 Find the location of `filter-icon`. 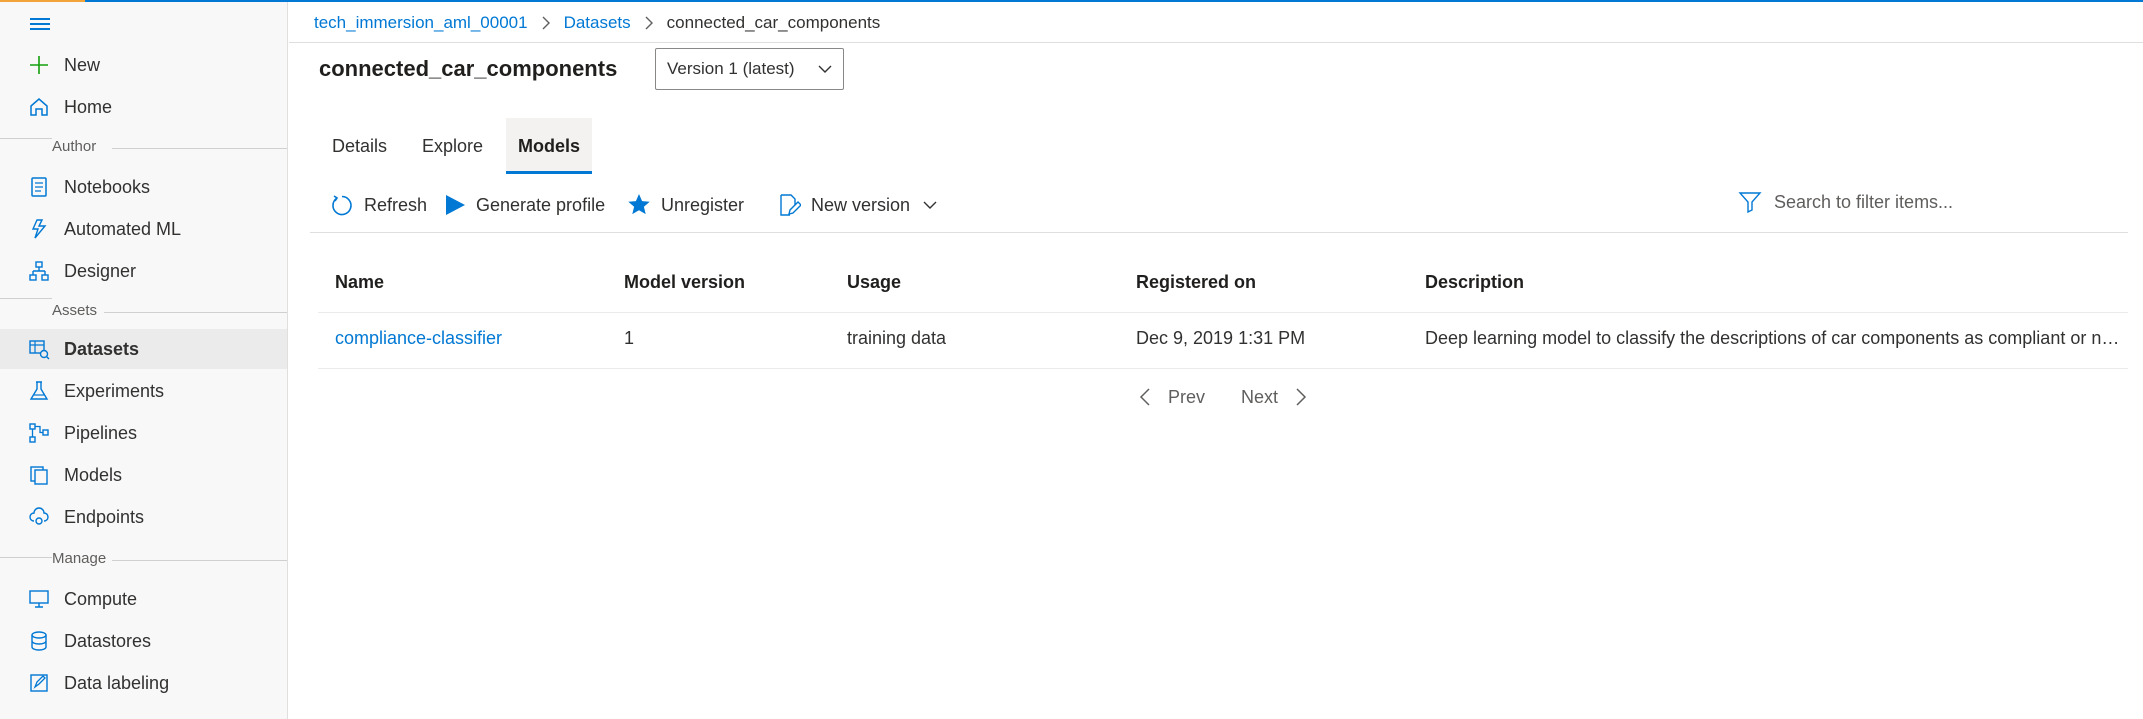

filter-icon is located at coordinates (1750, 203).